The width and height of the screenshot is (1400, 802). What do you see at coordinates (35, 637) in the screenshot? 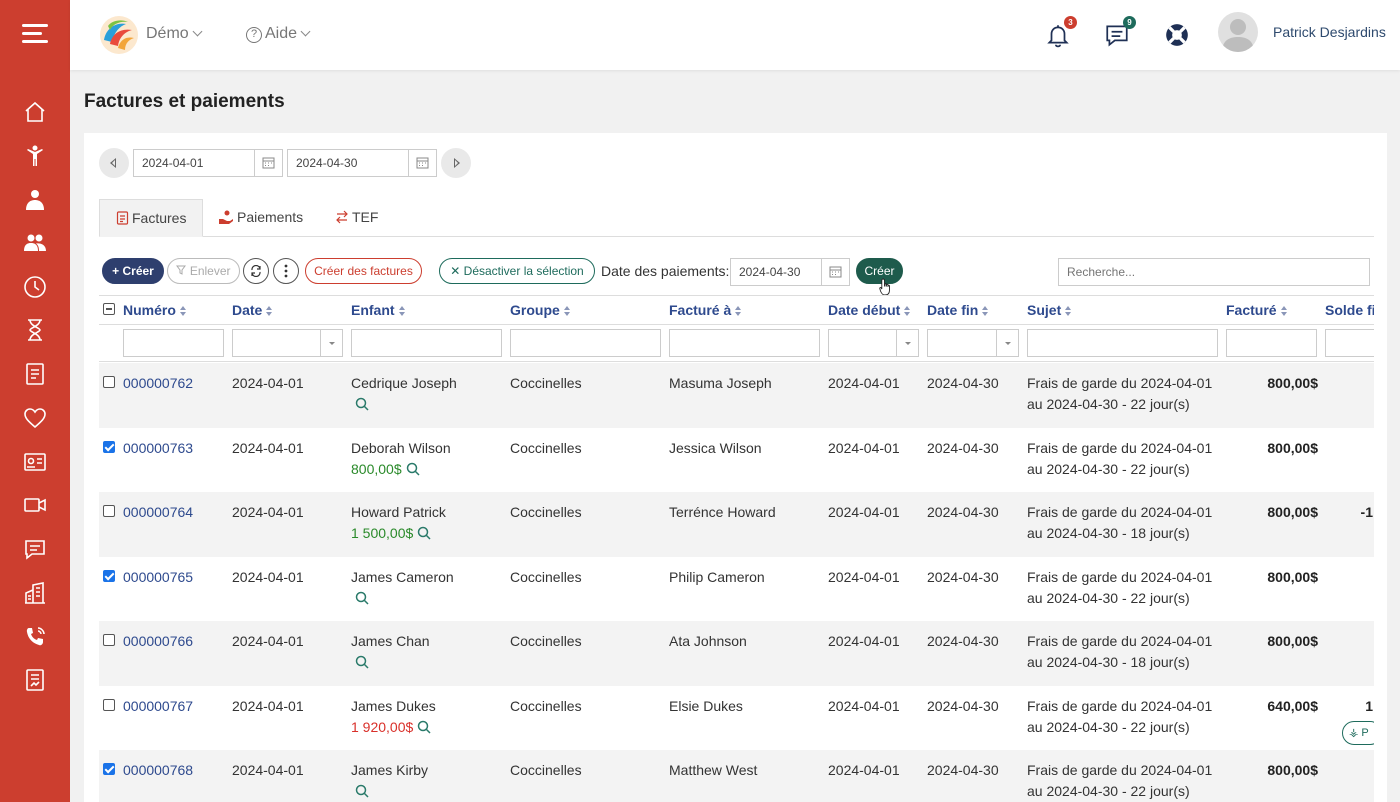
I see `phone-icon` at bounding box center [35, 637].